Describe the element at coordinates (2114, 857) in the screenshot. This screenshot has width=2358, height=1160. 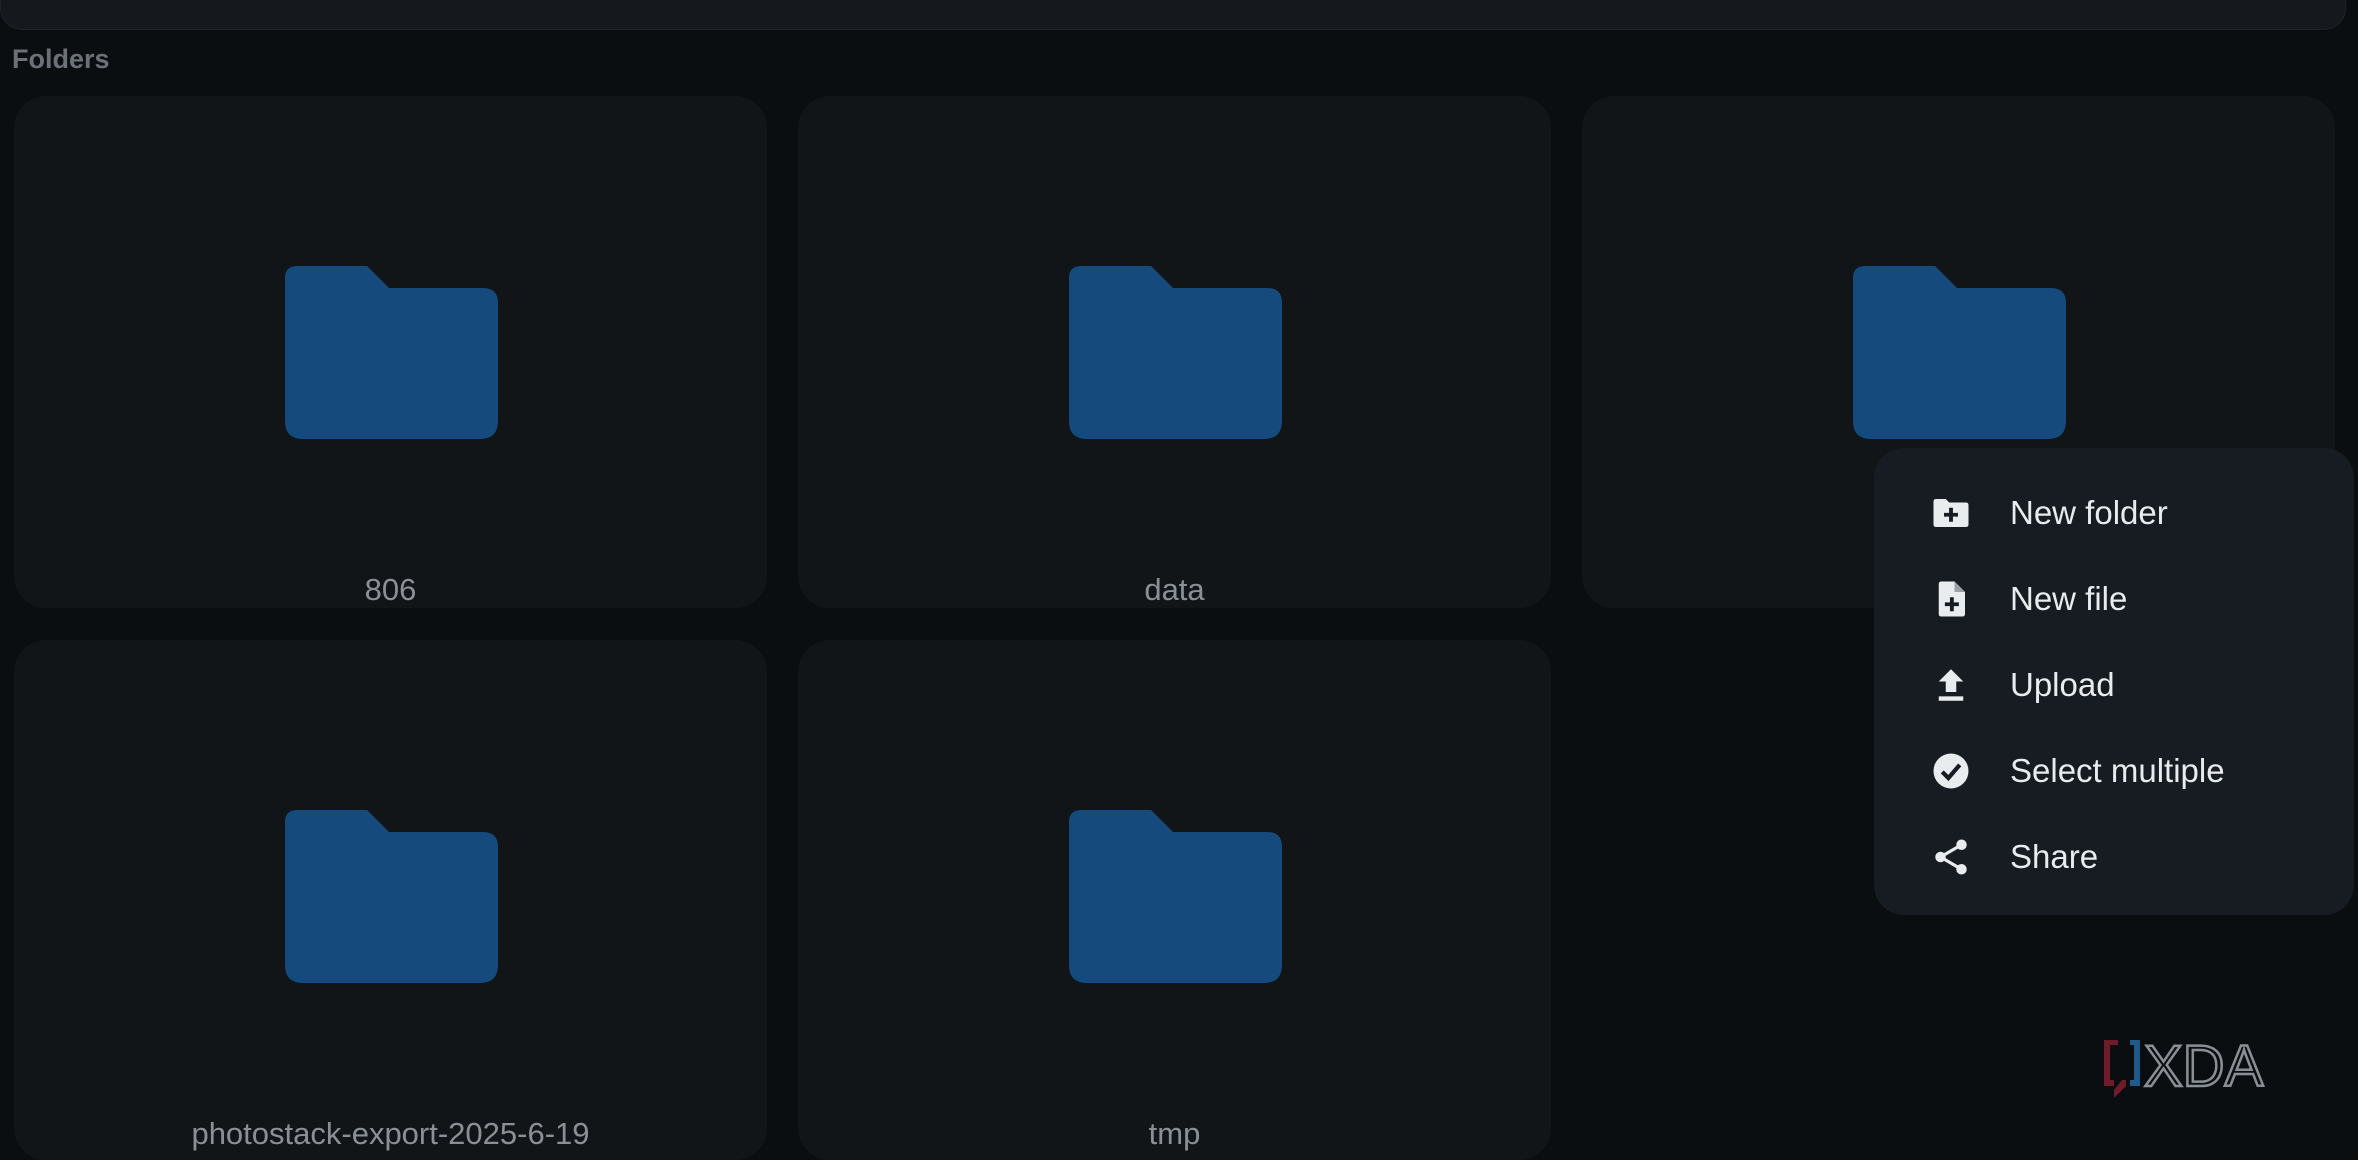
I see `menu-item-share: Share` at that location.